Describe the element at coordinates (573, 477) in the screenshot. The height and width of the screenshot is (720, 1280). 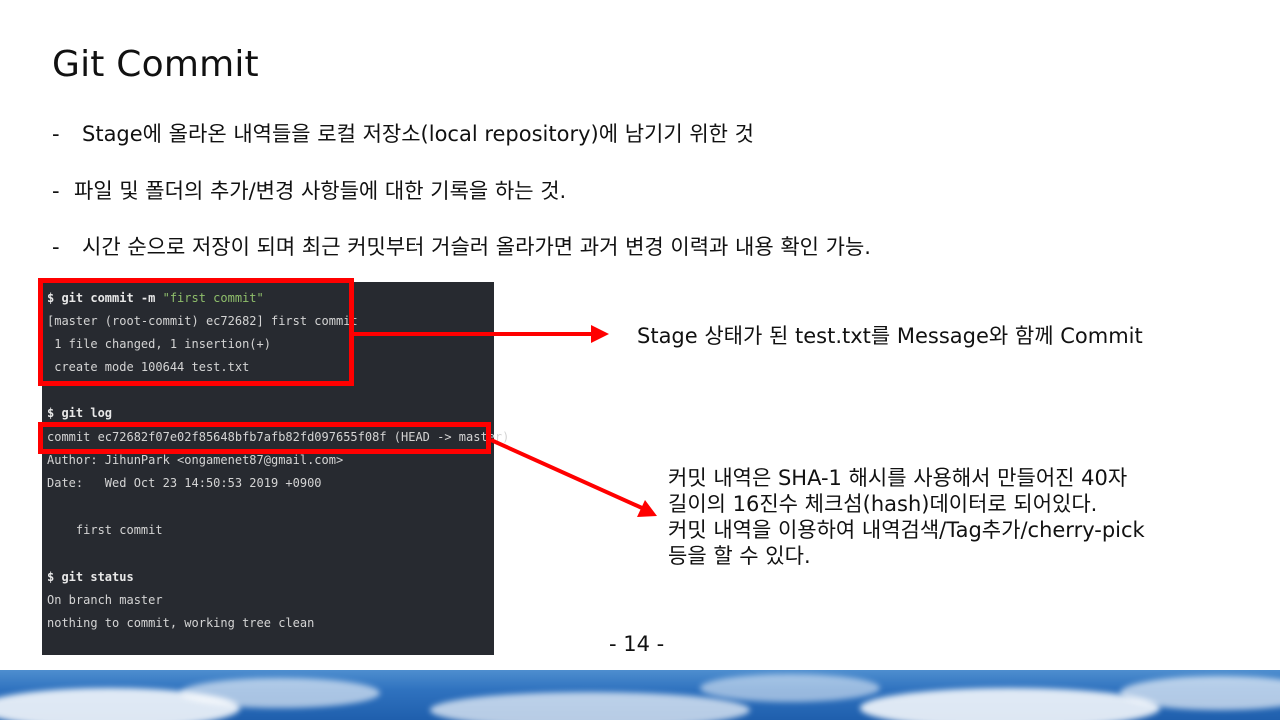
I see `arrow-to-note2` at that location.